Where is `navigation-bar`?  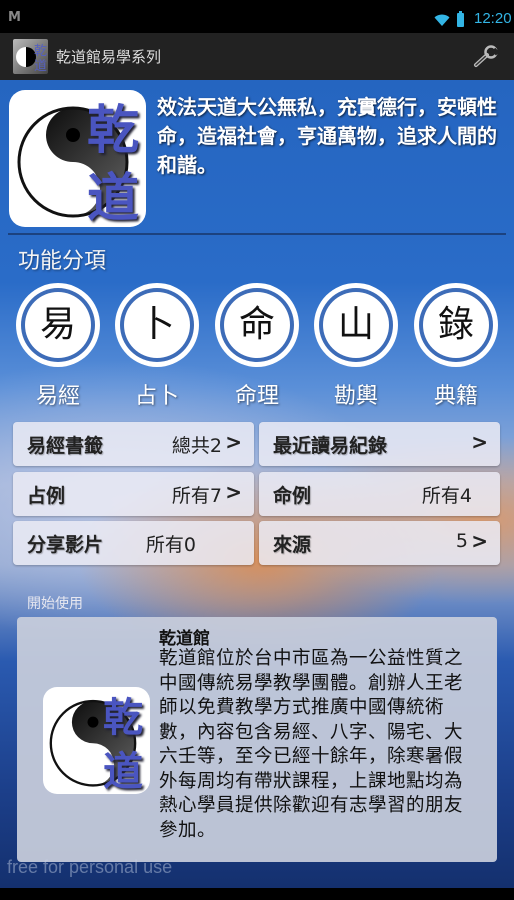
navigation-bar is located at coordinates (257, 894).